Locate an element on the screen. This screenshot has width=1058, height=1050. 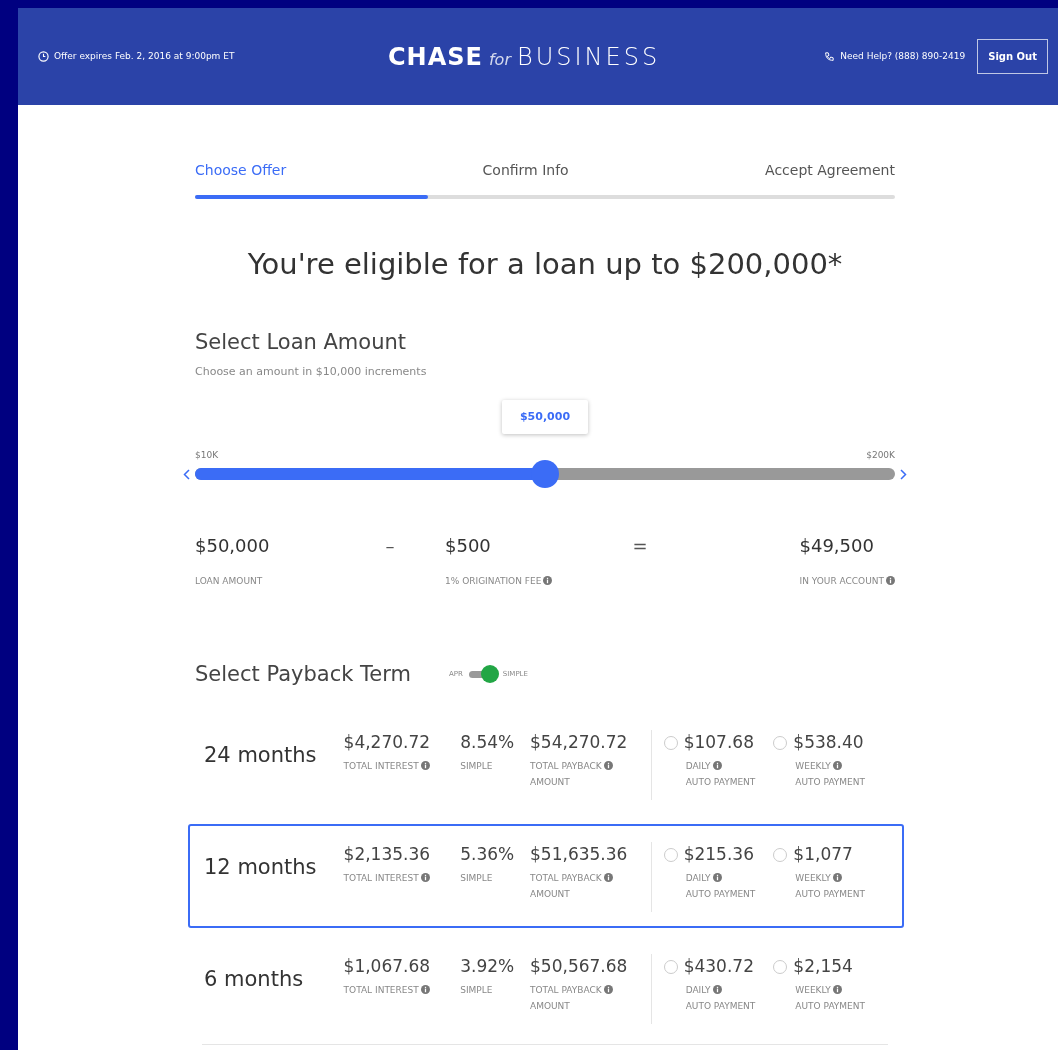
headline: You're eligible for a loan up to $200,000* is located at coordinates (545, 264).